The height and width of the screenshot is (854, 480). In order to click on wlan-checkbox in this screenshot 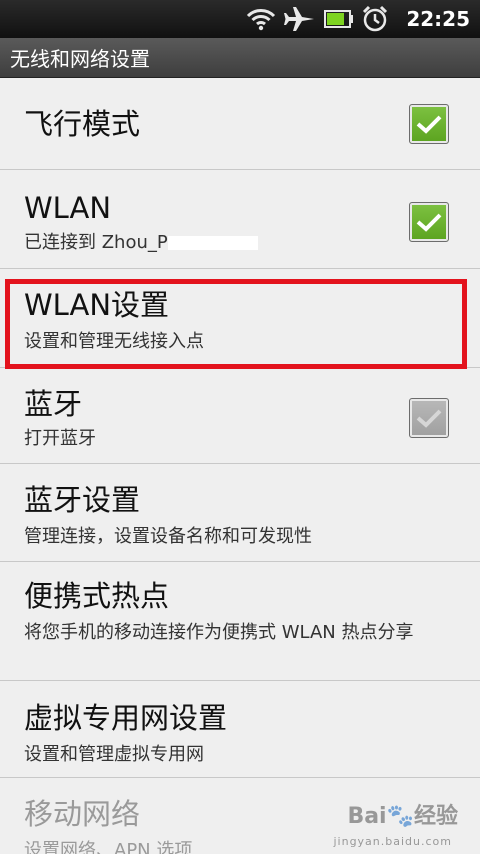, I will do `click(429, 222)`.